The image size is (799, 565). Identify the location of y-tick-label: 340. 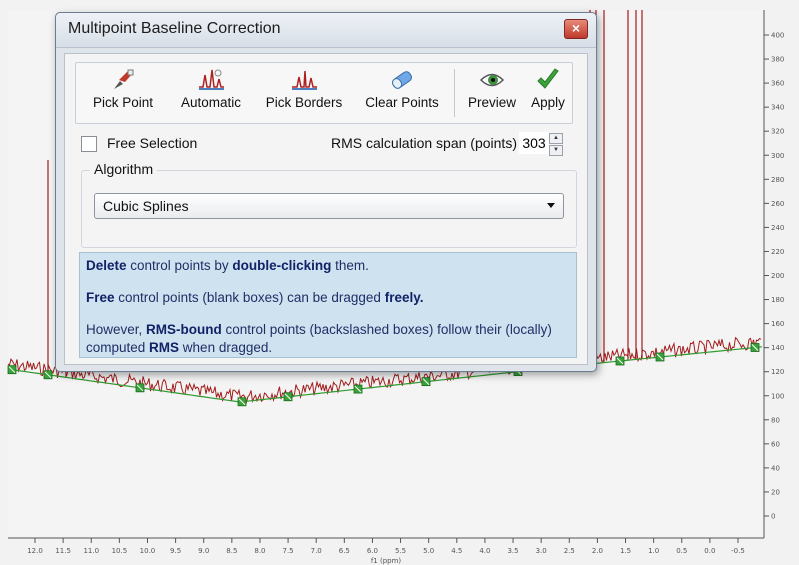
(777, 108).